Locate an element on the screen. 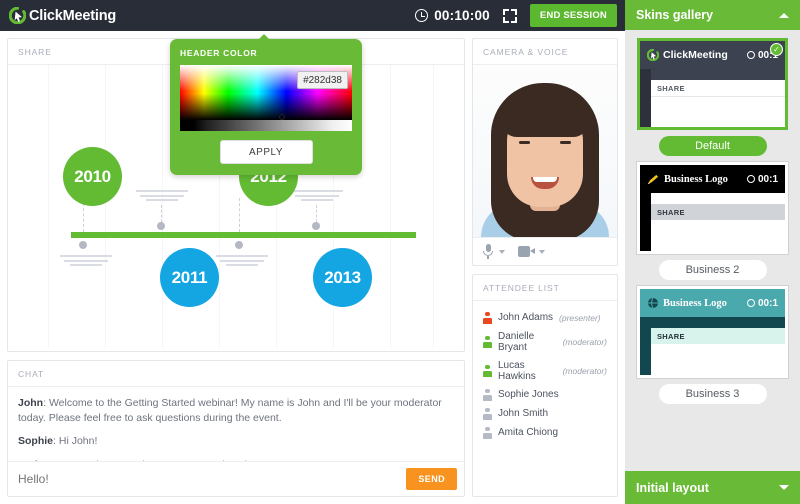 This screenshot has height=504, width=800. skin-card-business-2: Business Logo 00:1 SHARE Business 2 is located at coordinates (712, 221).